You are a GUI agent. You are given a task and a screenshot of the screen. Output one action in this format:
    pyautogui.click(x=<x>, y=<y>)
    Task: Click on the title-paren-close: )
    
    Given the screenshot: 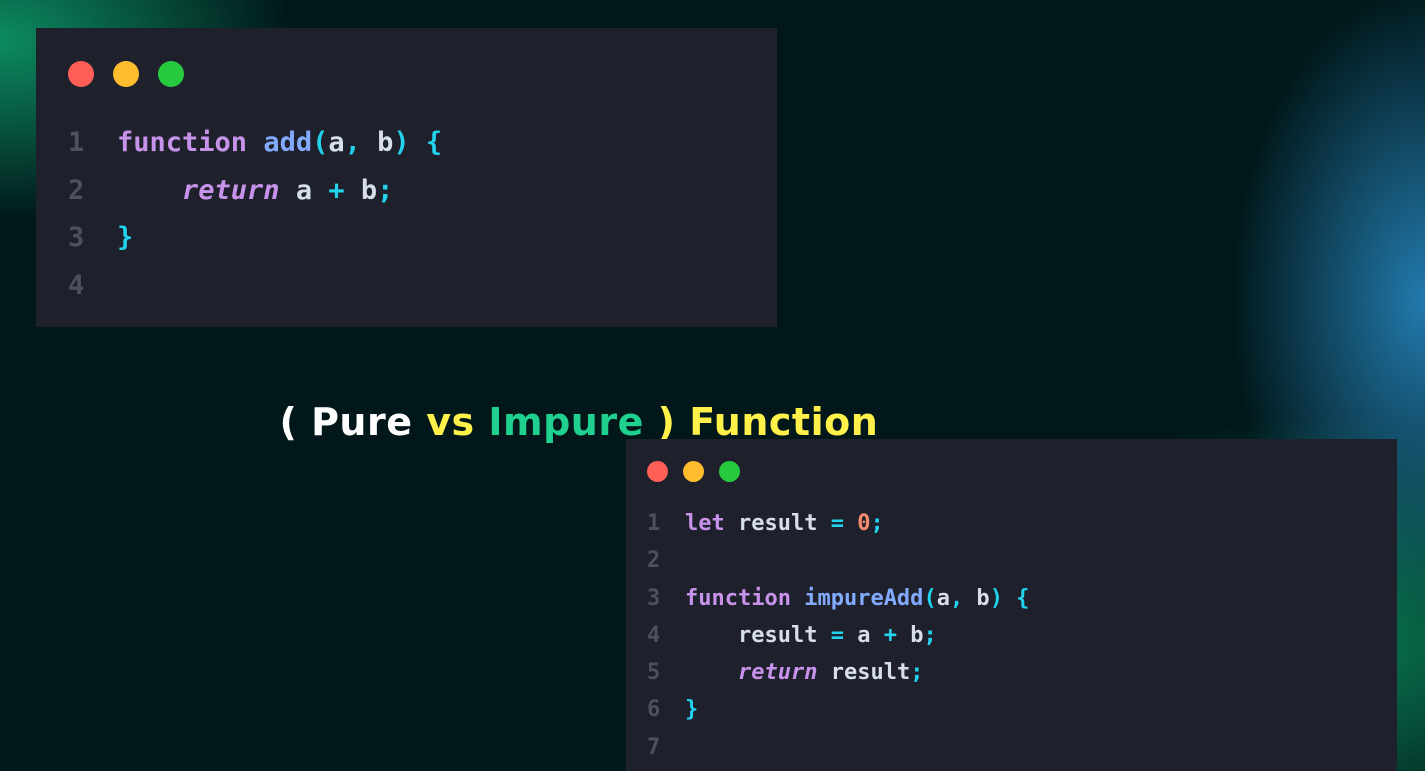 What is the action you would take?
    pyautogui.click(x=666, y=422)
    